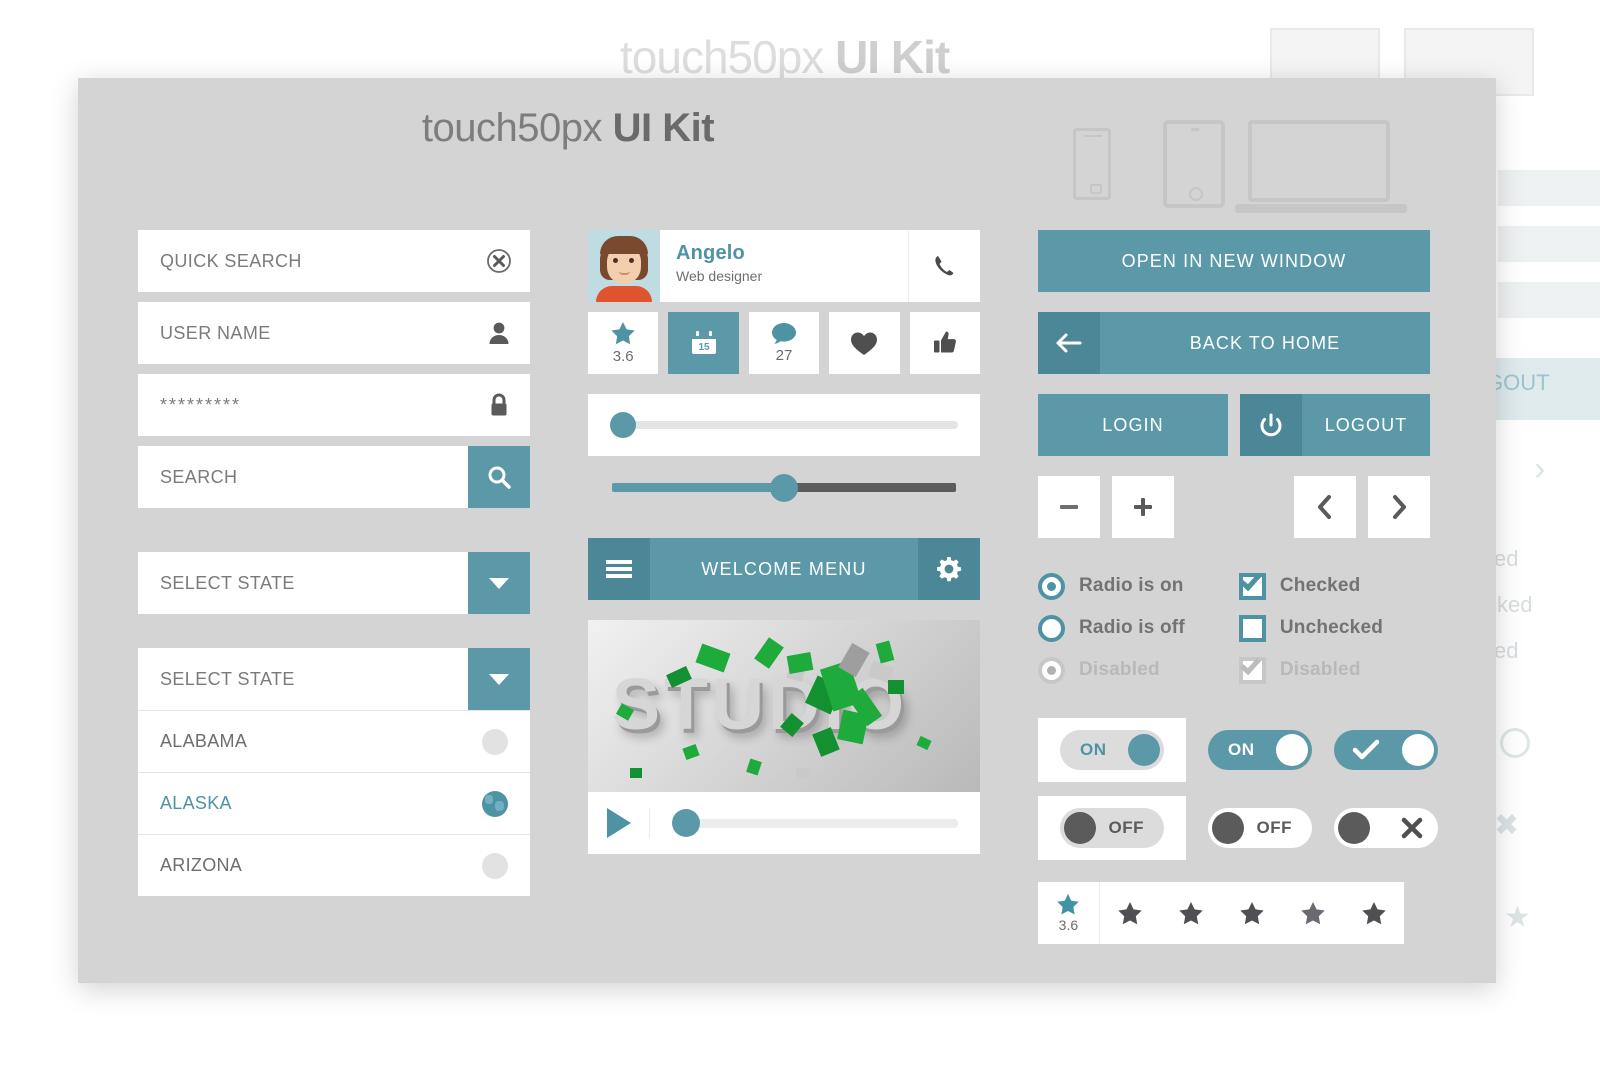  I want to click on lock-icon, so click(499, 405).